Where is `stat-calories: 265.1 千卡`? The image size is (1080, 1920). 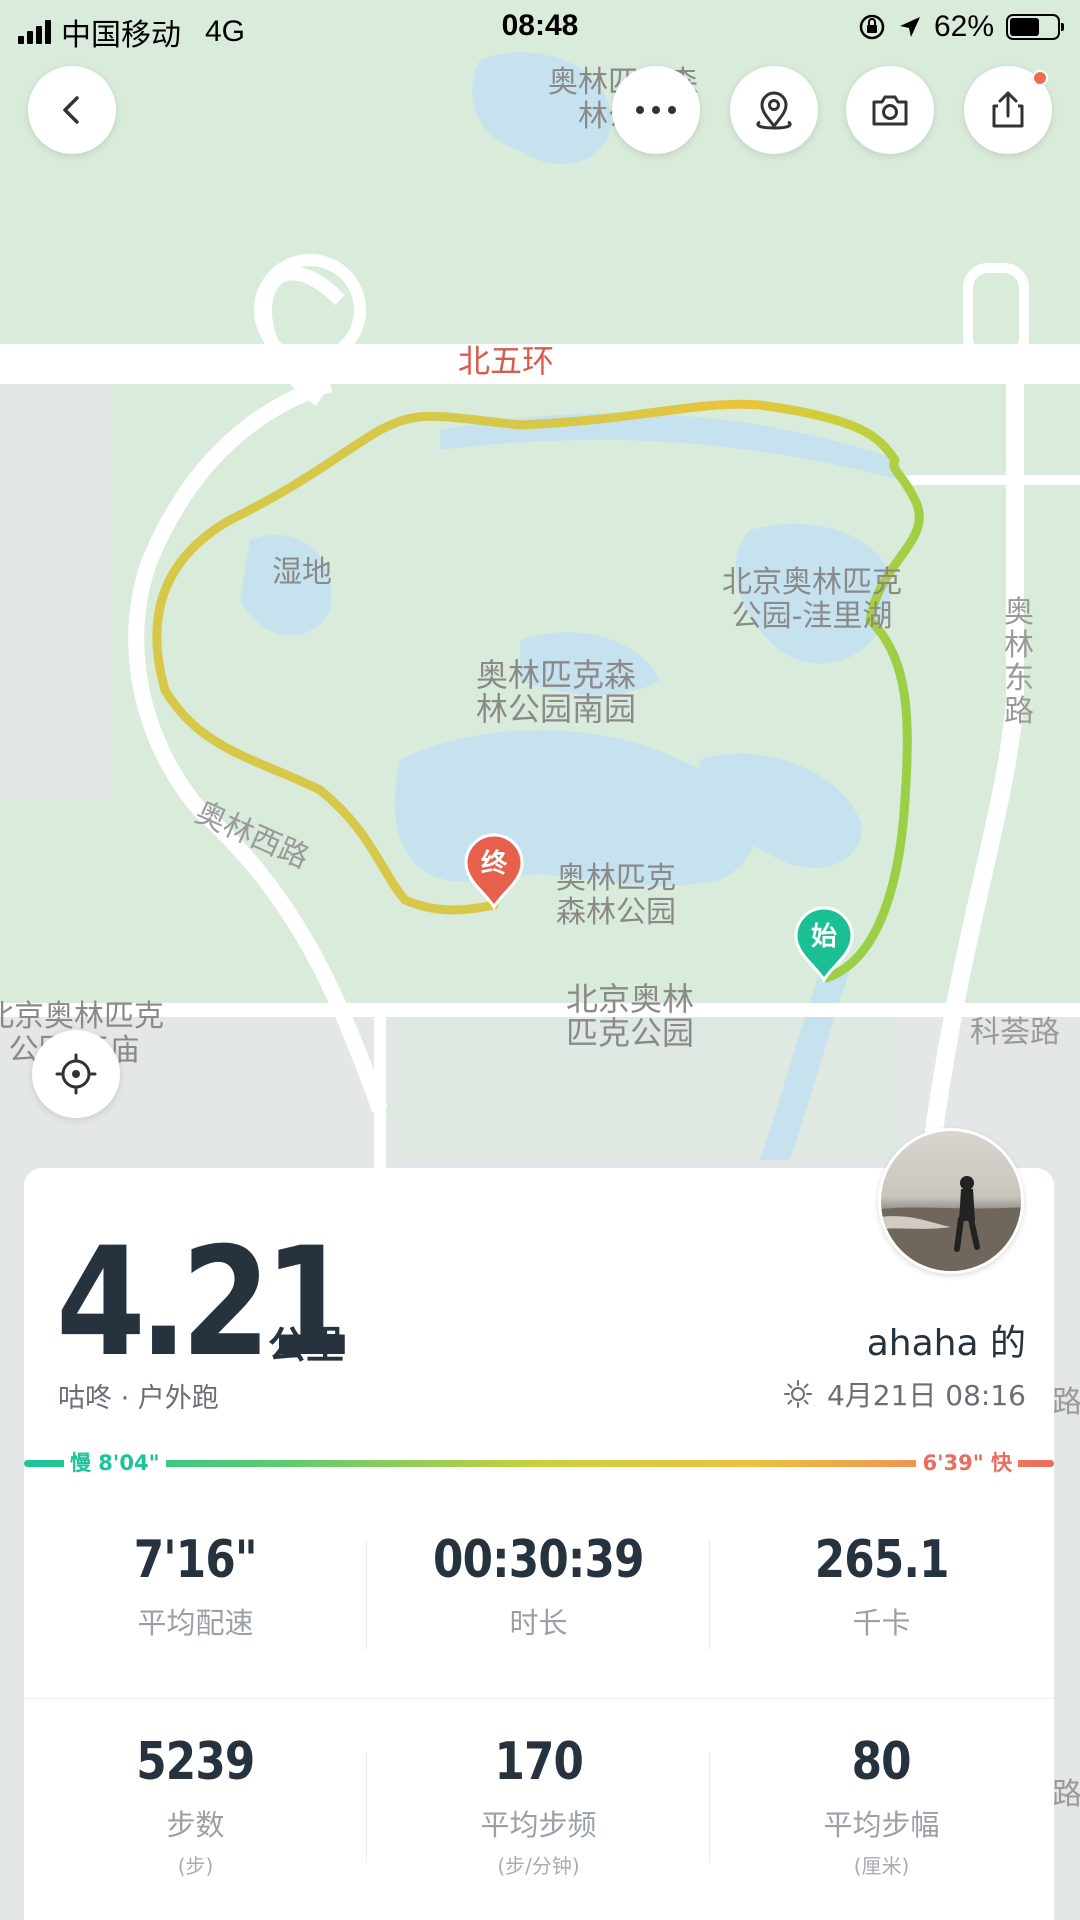 stat-calories: 265.1 千卡 is located at coordinates (881, 1586).